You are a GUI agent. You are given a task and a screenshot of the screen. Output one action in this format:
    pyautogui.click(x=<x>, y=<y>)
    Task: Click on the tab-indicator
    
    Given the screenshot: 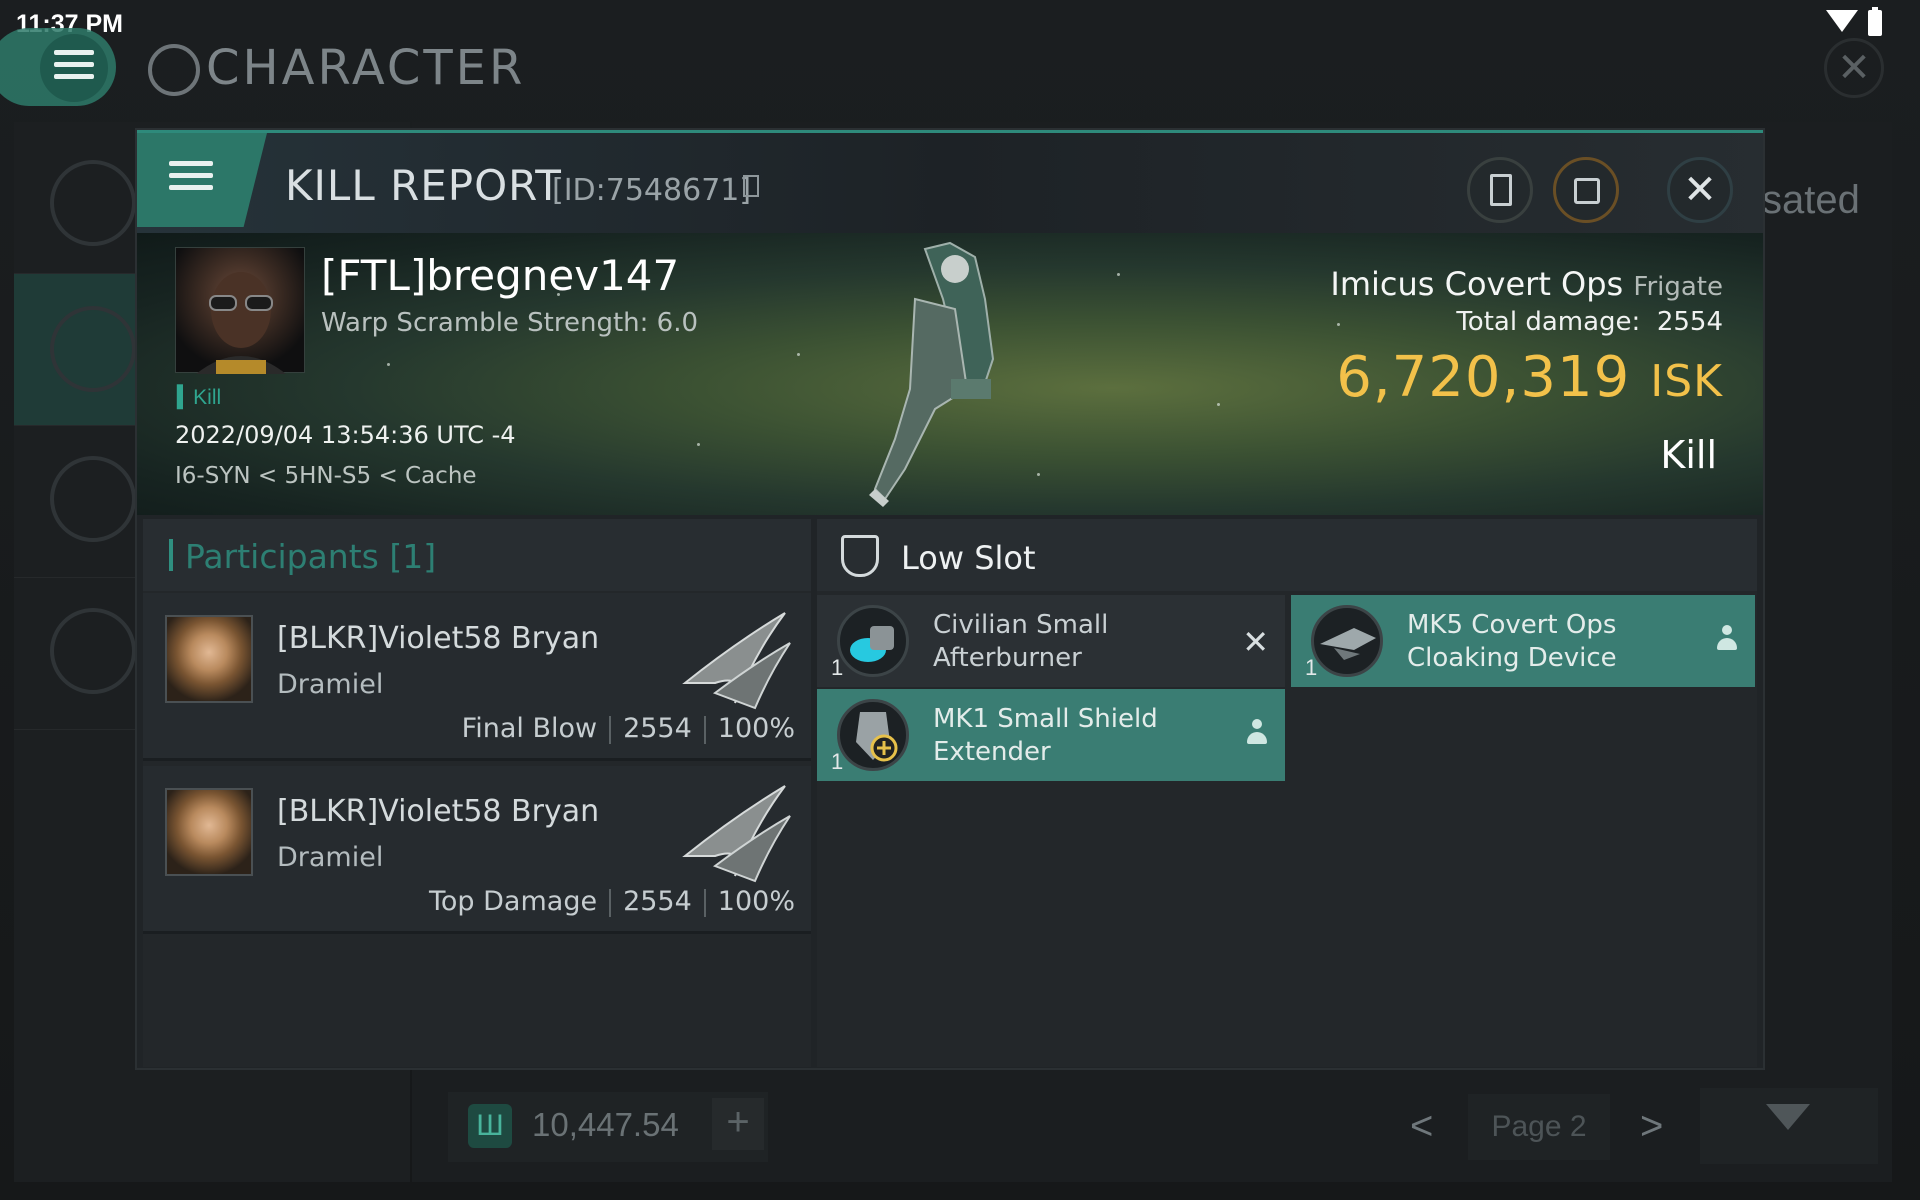 What is the action you would take?
    pyautogui.click(x=171, y=555)
    